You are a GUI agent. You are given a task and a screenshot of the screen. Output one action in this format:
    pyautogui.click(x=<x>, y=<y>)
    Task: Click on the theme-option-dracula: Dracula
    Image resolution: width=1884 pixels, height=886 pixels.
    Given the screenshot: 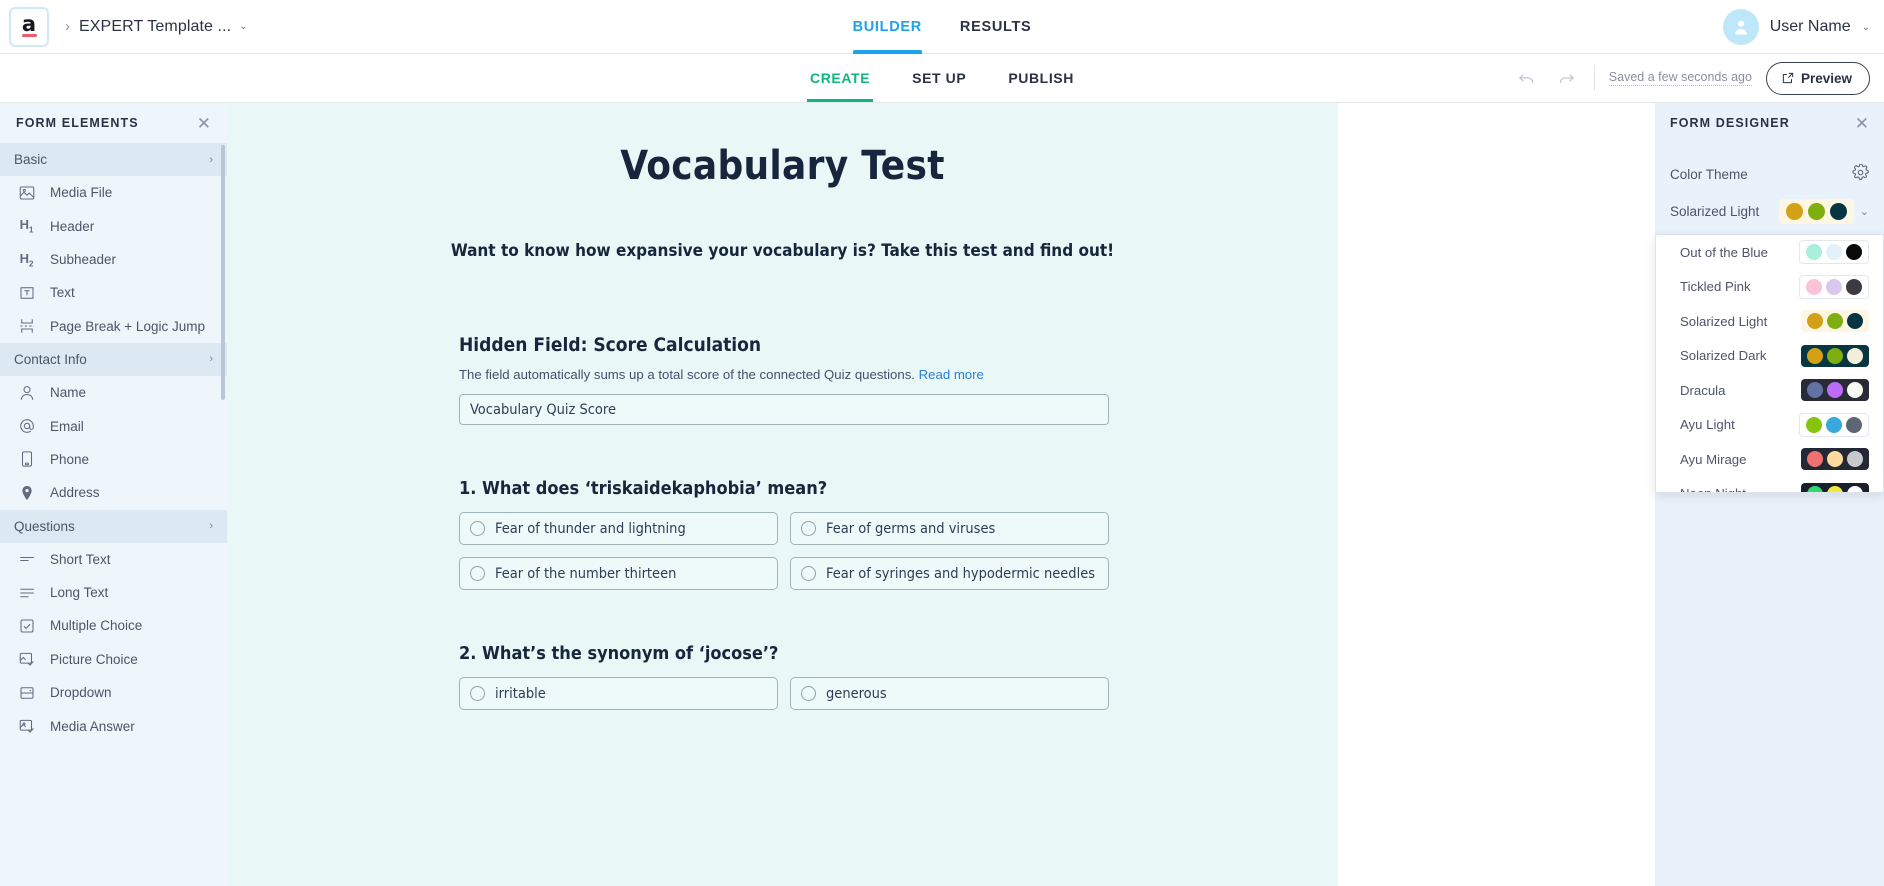 What is the action you would take?
    pyautogui.click(x=1769, y=390)
    